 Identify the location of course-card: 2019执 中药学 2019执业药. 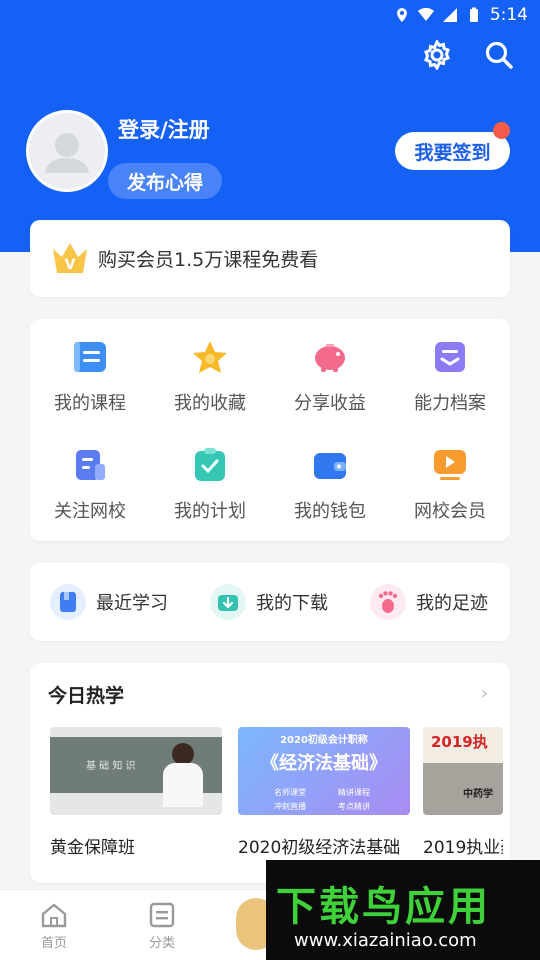
(463, 792).